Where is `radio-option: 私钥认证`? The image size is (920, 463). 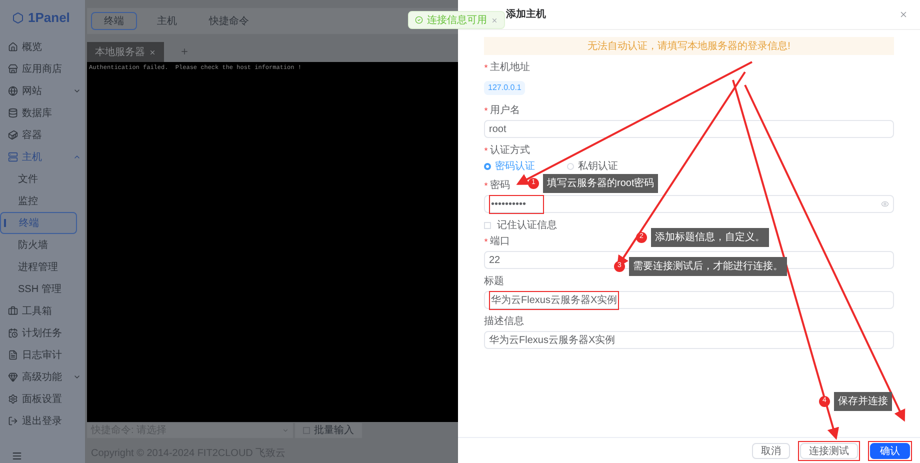 radio-option: 私钥认证 is located at coordinates (592, 166).